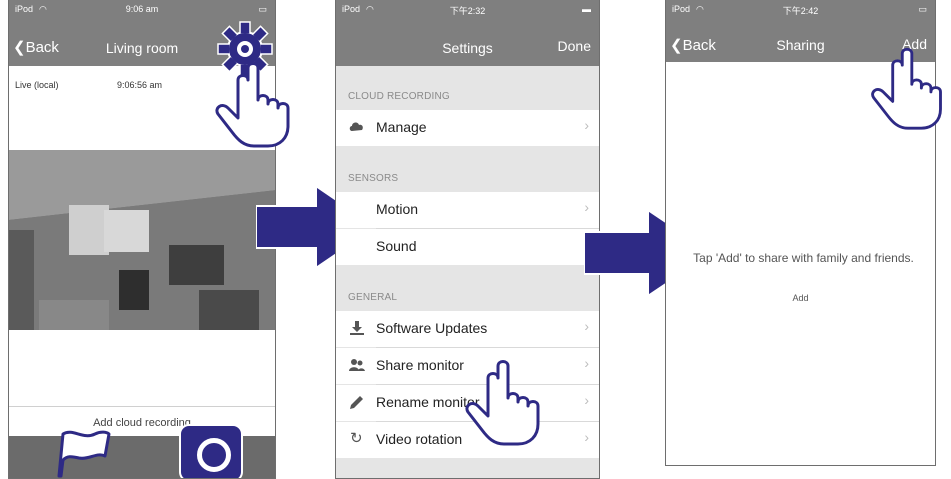 This screenshot has width=951, height=479. What do you see at coordinates (357, 328) in the screenshot?
I see `download-icon` at bounding box center [357, 328].